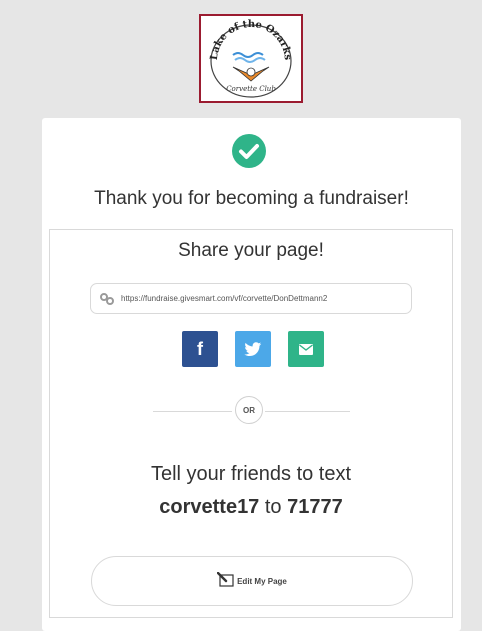  I want to click on edit-my-page-button: Edit My Page, so click(252, 581).